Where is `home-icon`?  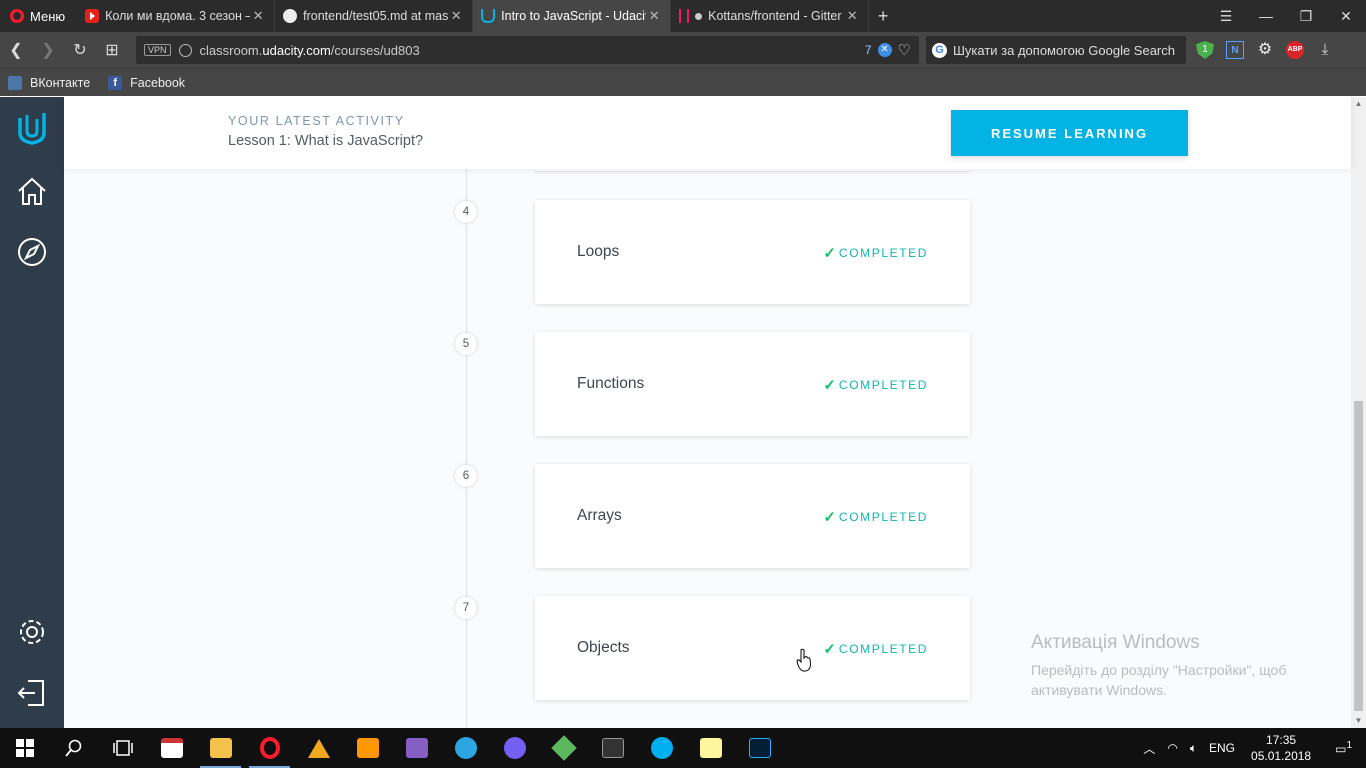
home-icon is located at coordinates (32, 191).